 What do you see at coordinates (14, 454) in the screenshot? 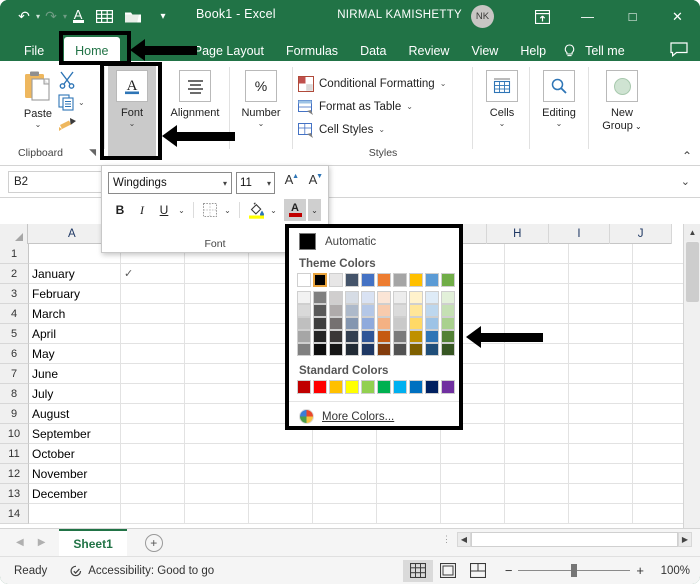
I see `row-header: 11` at bounding box center [14, 454].